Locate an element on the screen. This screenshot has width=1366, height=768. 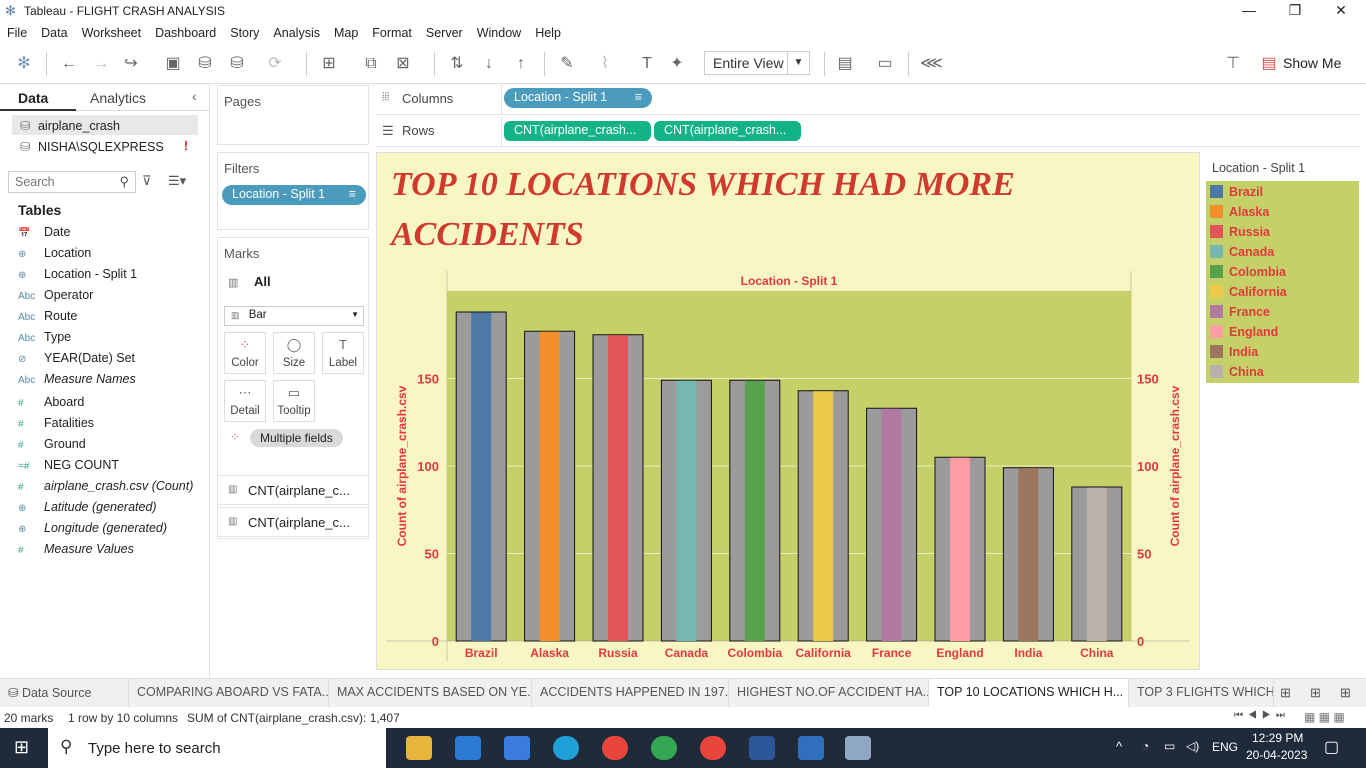
field-item: =# NEG COUNT is located at coordinates (68, 468).